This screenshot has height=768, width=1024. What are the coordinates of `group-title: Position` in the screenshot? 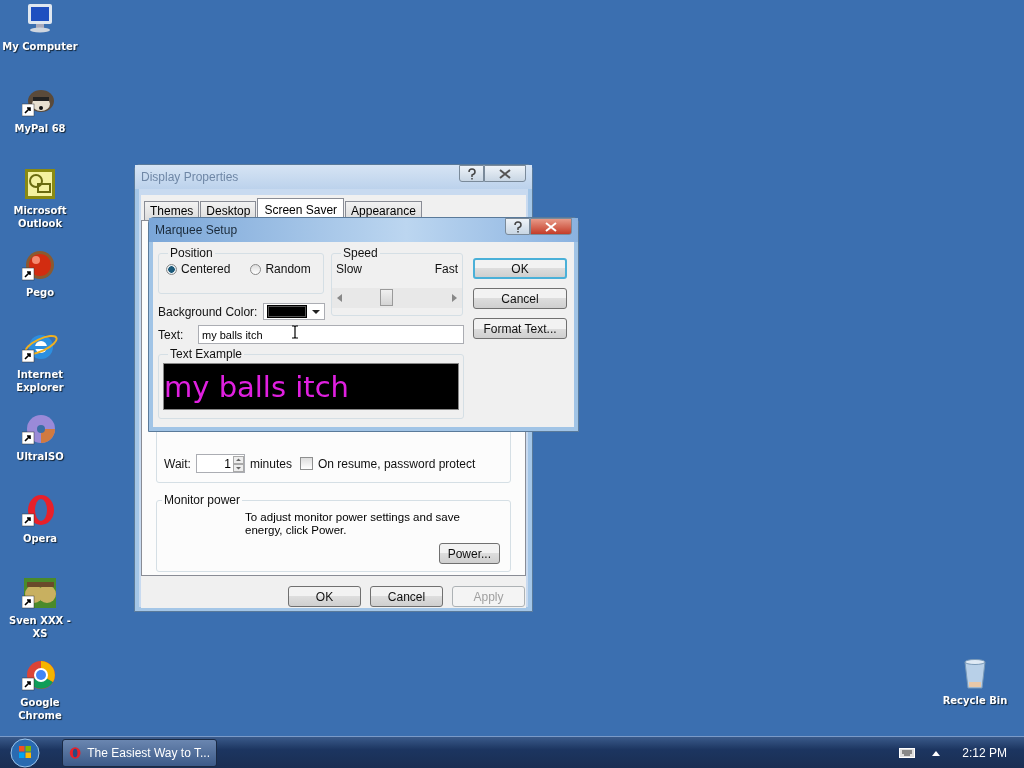 It's located at (191, 253).